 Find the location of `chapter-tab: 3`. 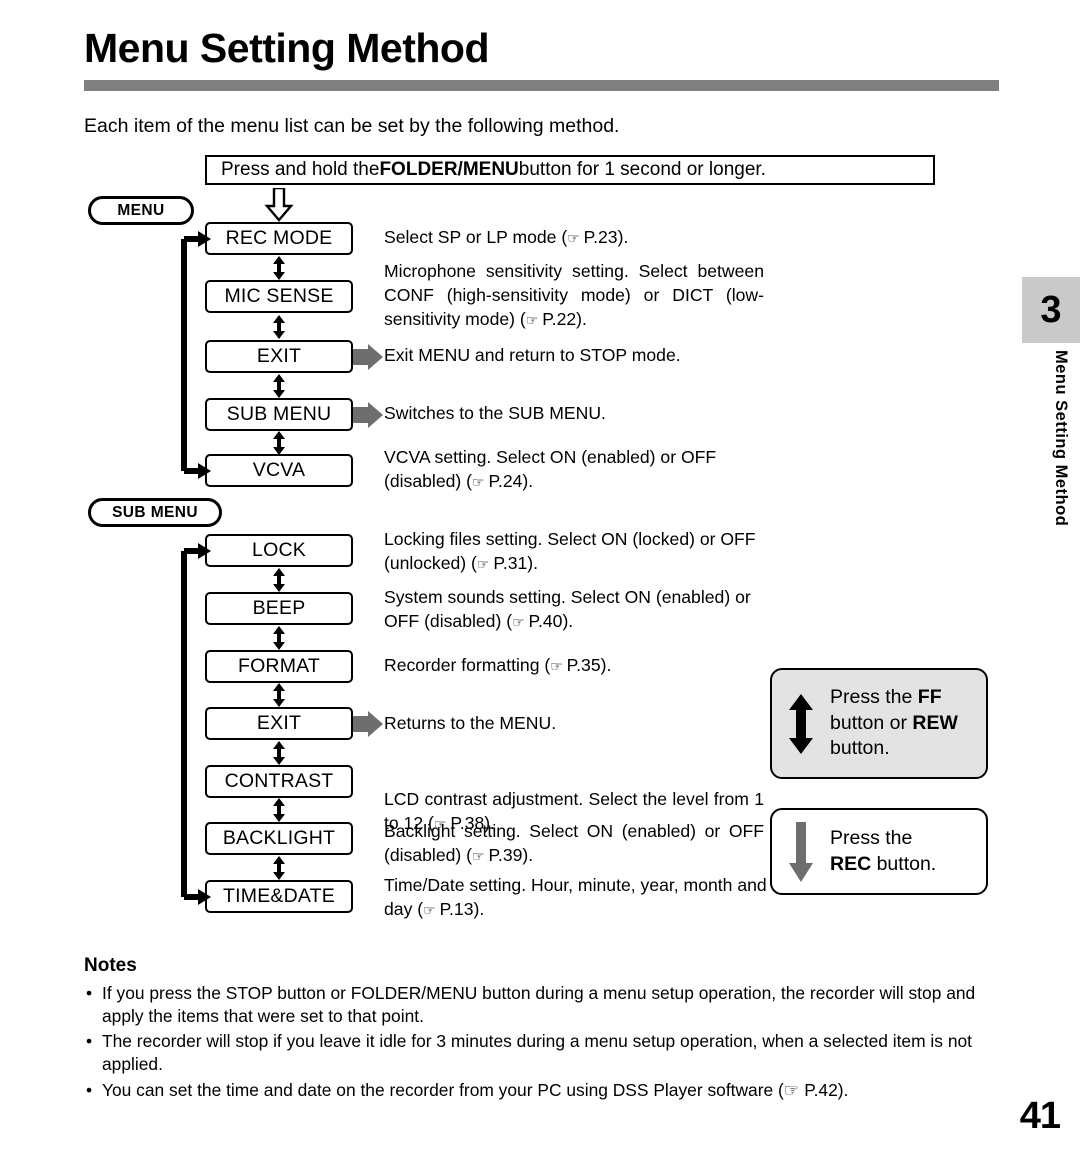

chapter-tab: 3 is located at coordinates (1051, 310).